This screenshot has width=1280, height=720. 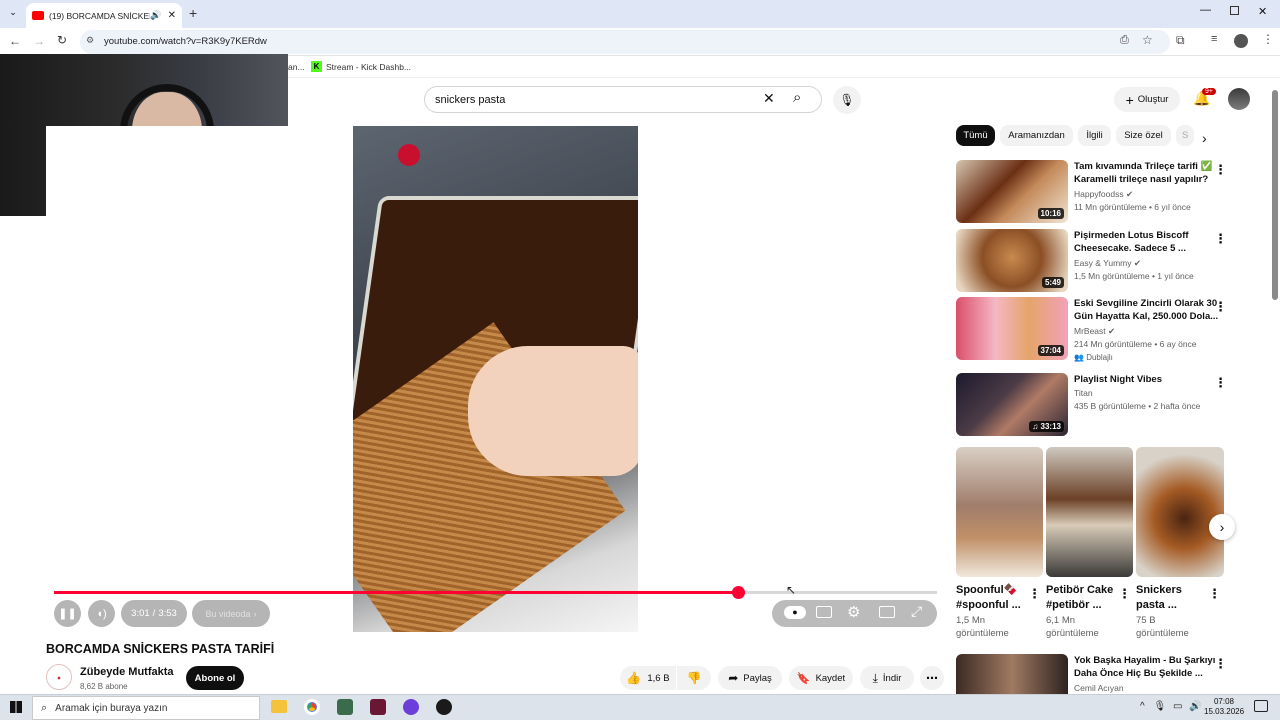 What do you see at coordinates (1012, 404) in the screenshot?
I see `recommendation-thumbnail: ♫ 33:13` at bounding box center [1012, 404].